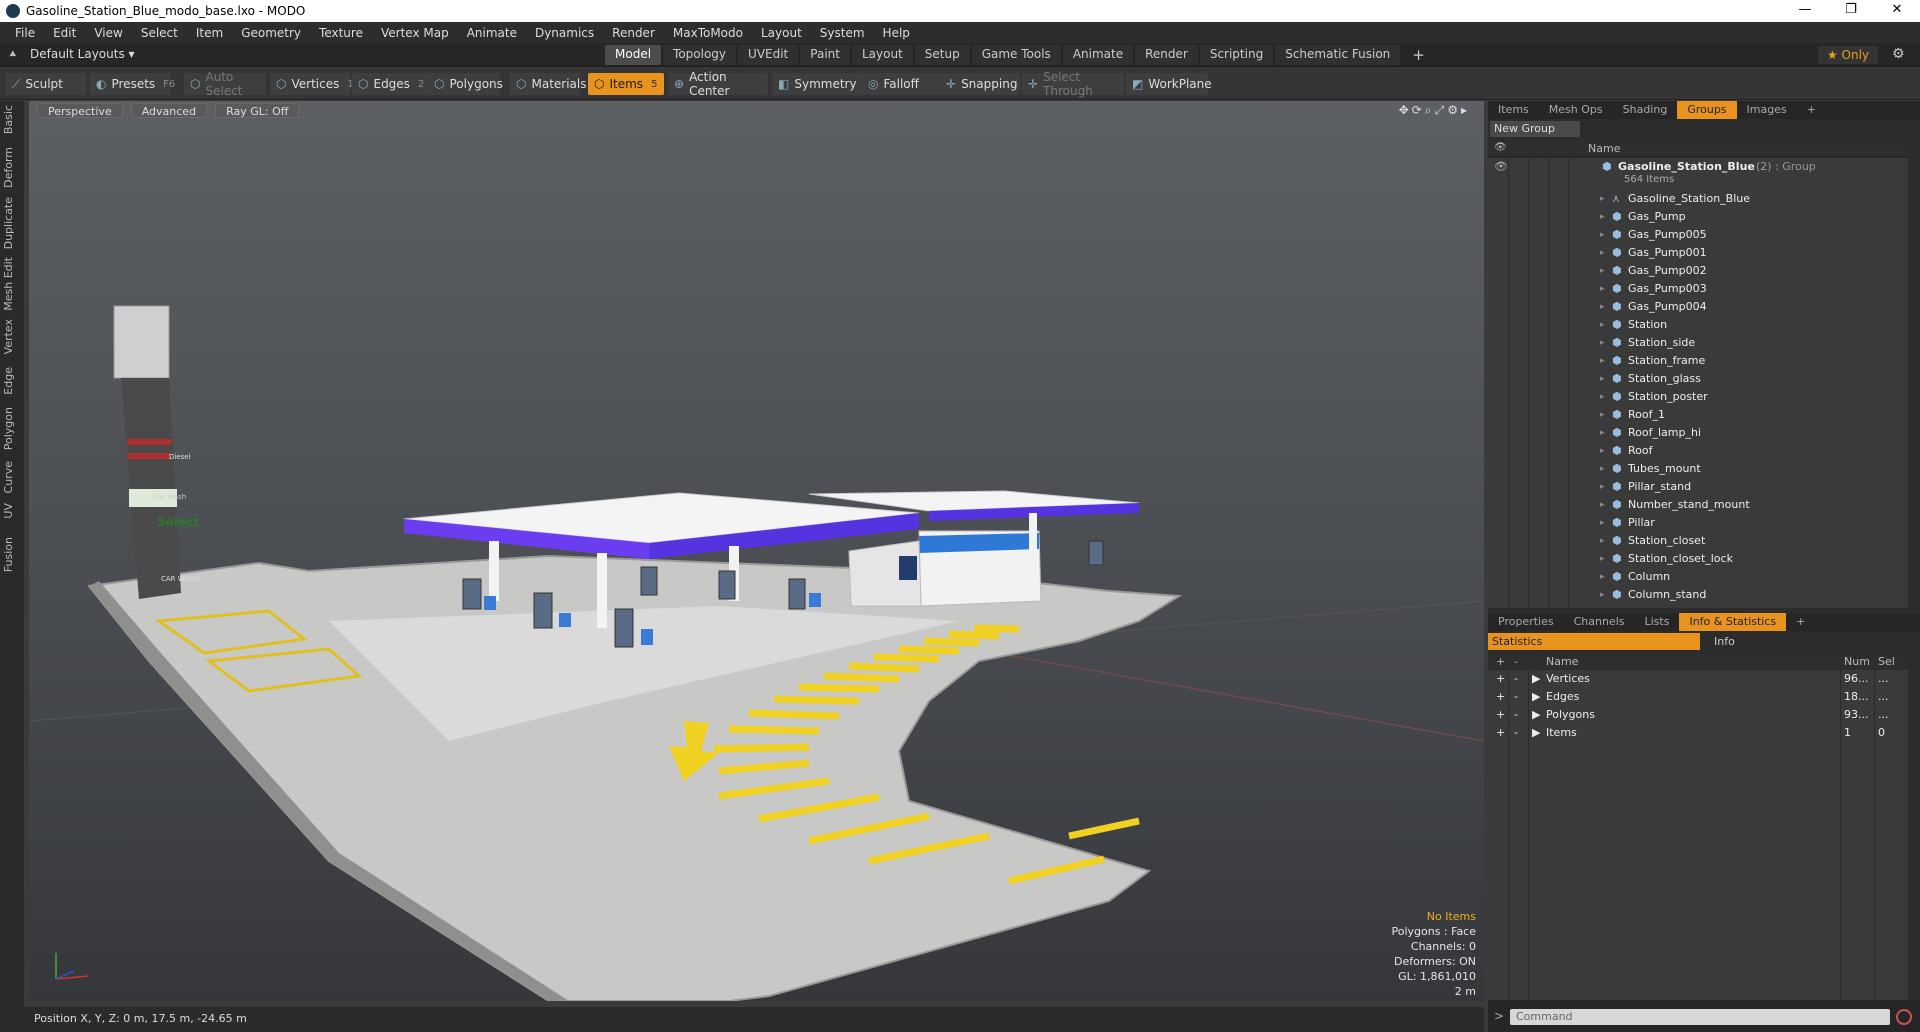 The image size is (1920, 1032). What do you see at coordinates (271, 33) in the screenshot?
I see `menu-geometry: Geometry` at bounding box center [271, 33].